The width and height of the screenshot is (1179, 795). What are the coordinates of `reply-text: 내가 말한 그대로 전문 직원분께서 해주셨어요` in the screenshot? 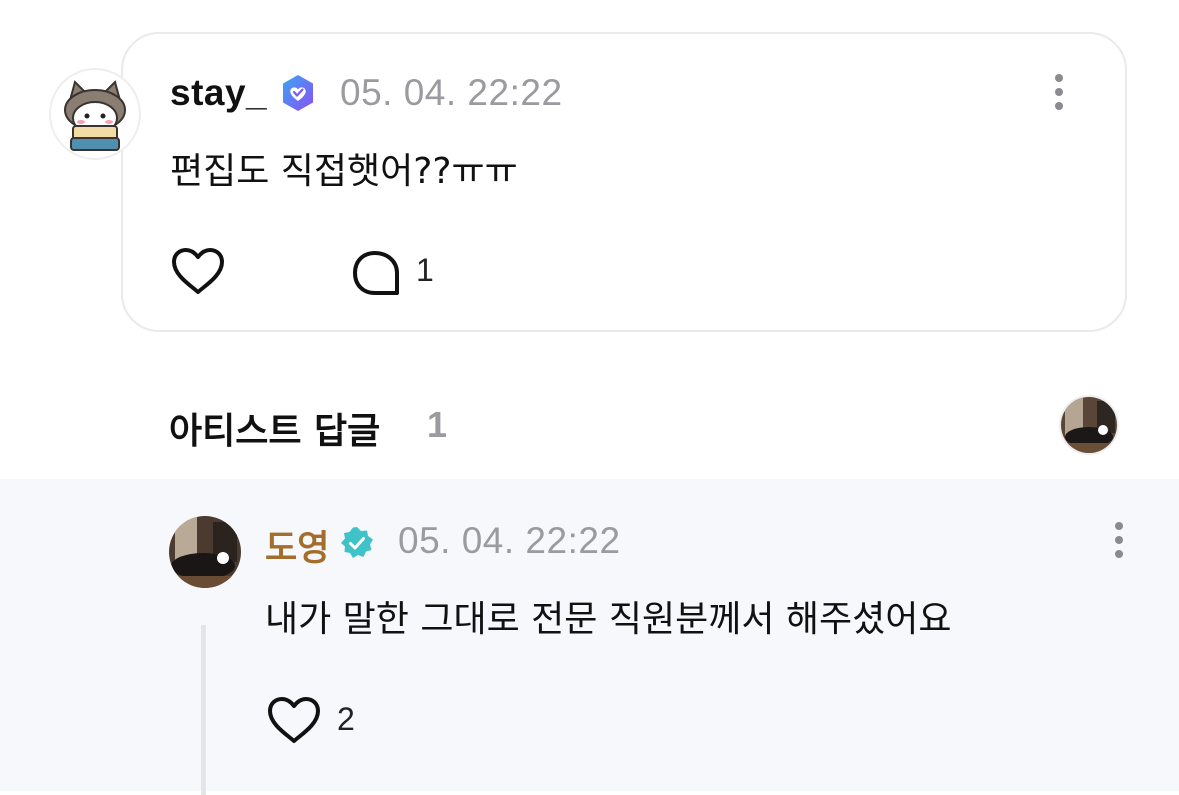 It's located at (608, 619).